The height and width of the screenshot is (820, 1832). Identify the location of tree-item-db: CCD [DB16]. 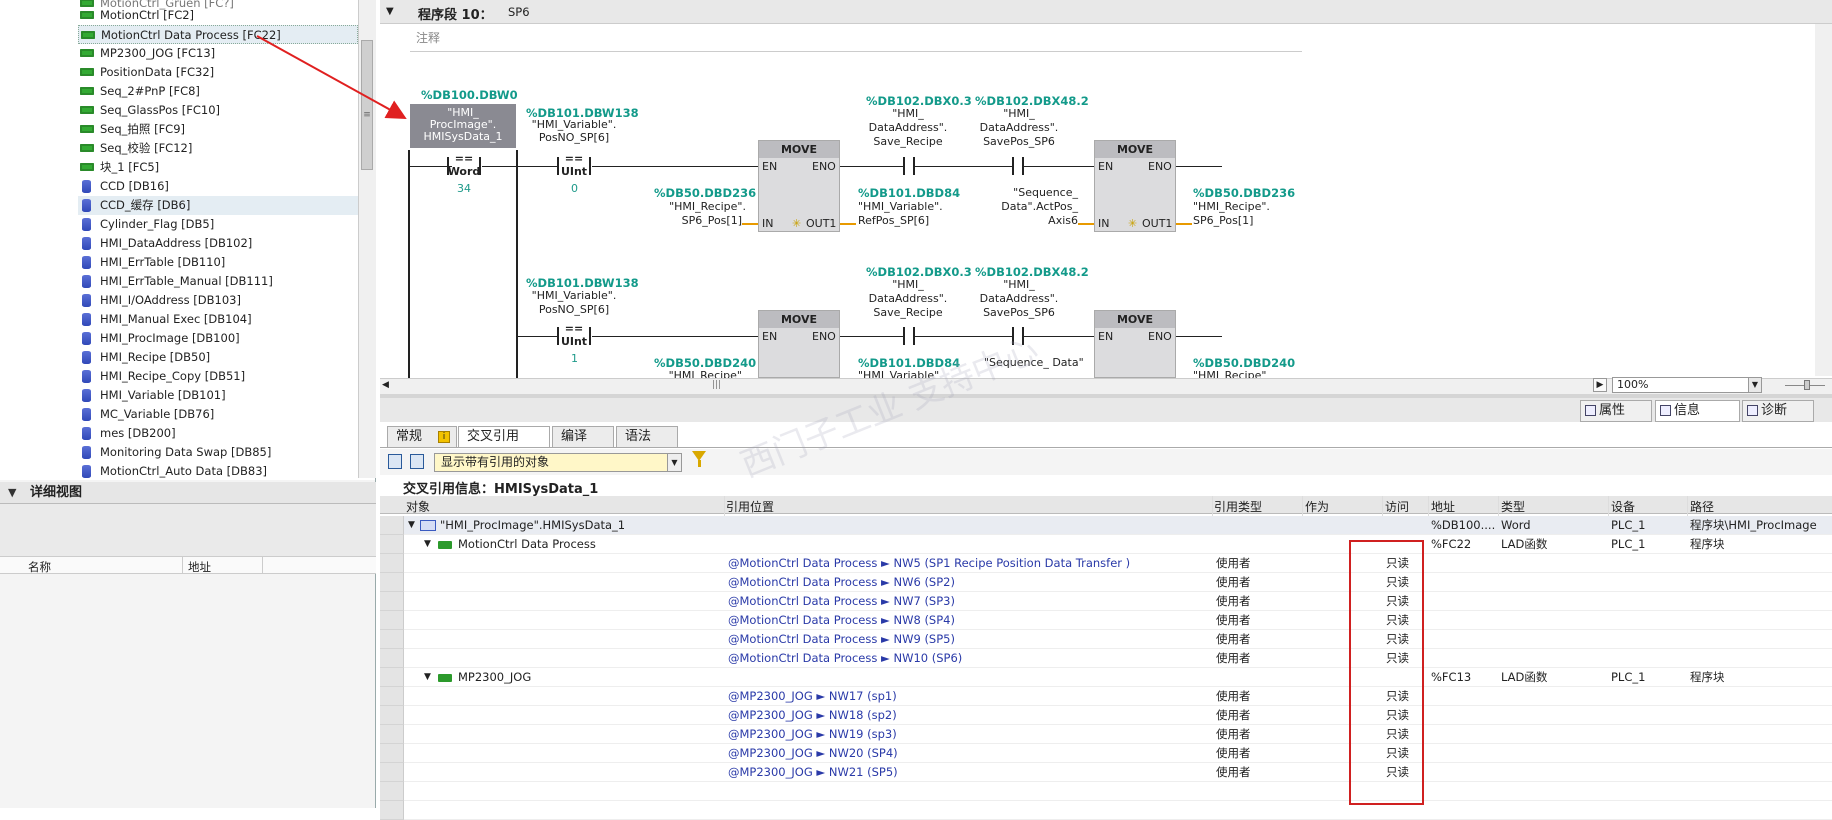
(218, 186).